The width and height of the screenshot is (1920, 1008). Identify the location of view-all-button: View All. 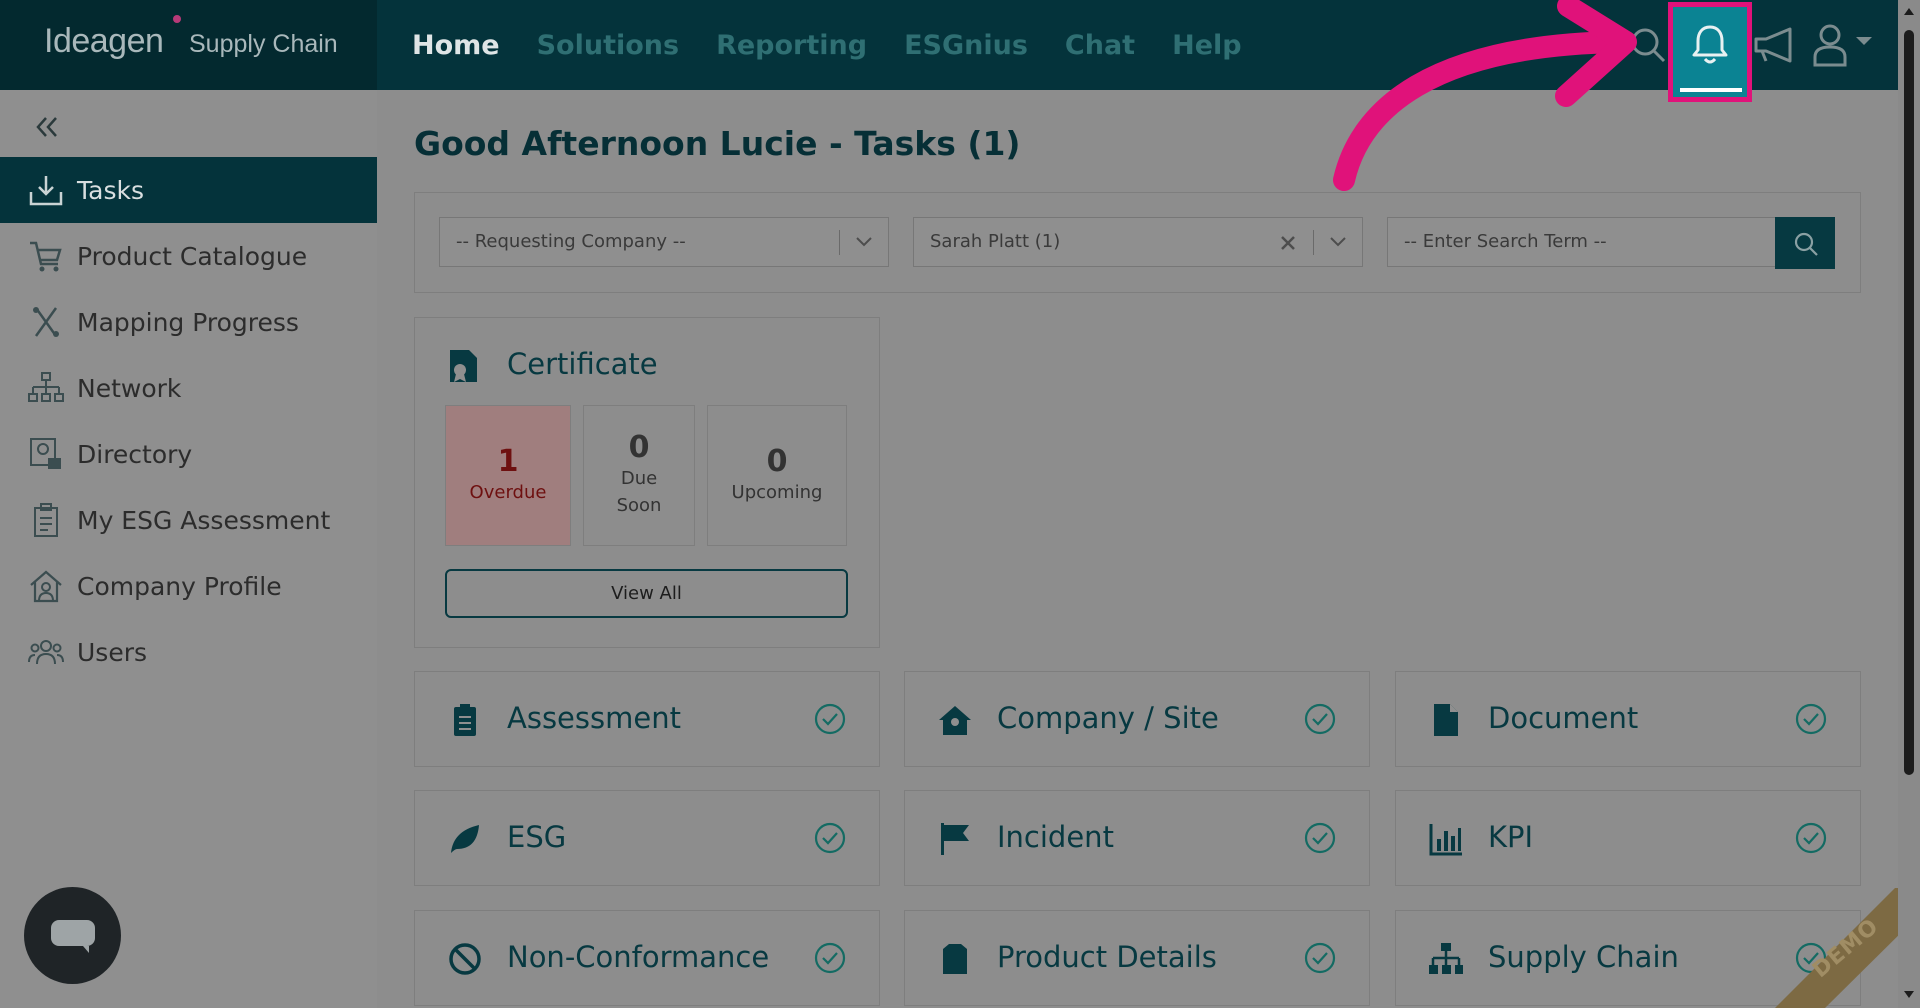
(646, 593).